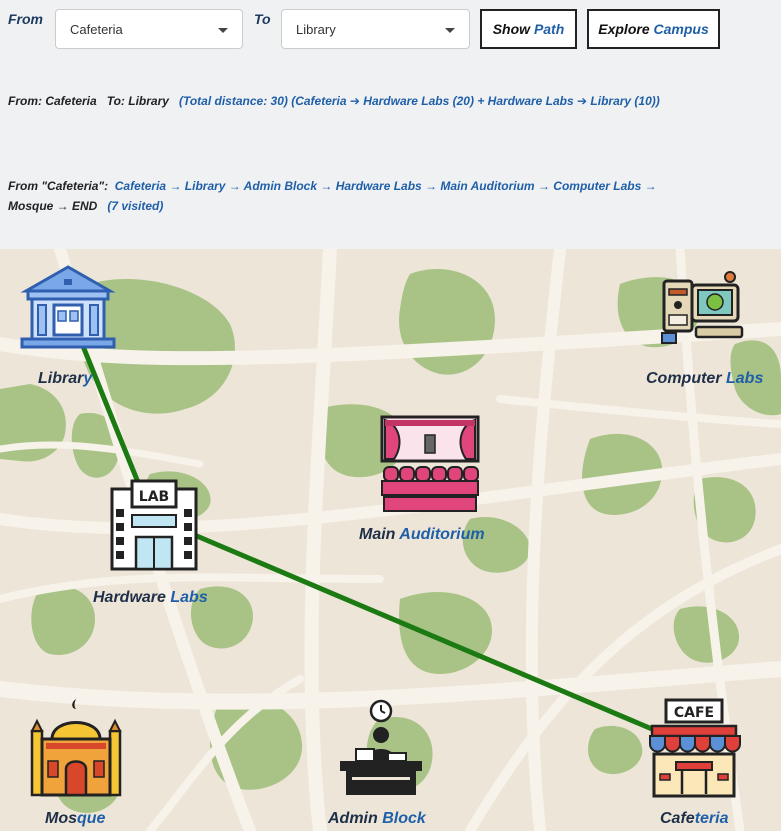  I want to click on computer-icon, so click(703, 307).